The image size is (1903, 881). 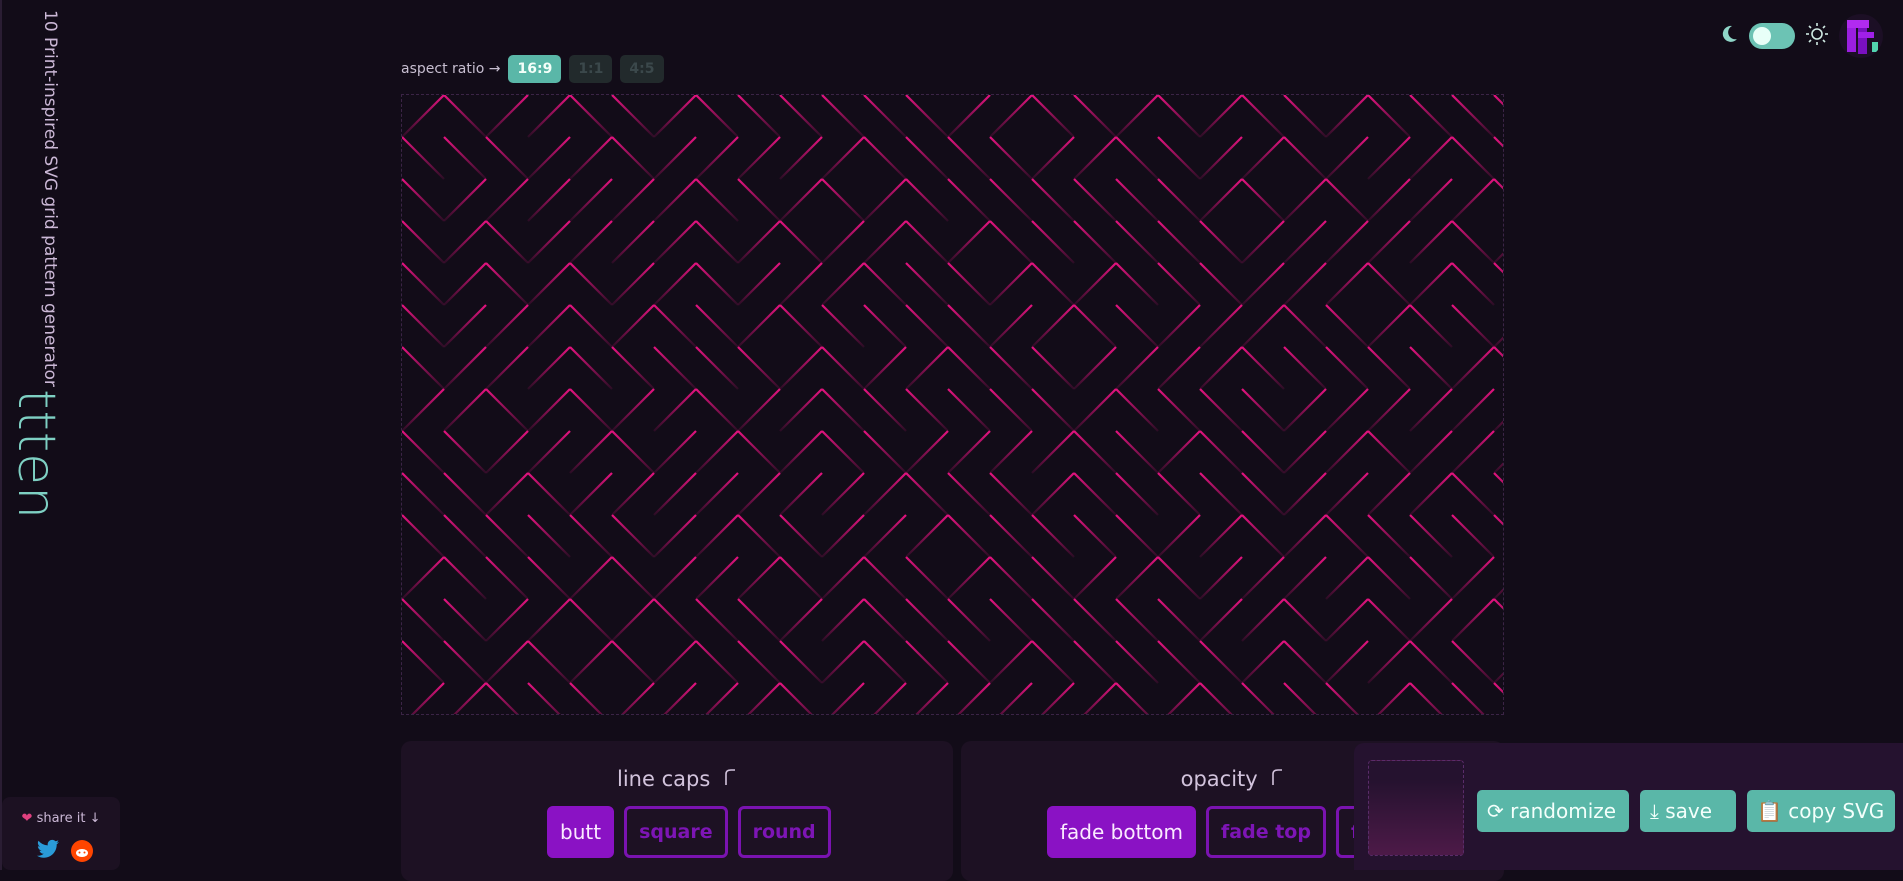 What do you see at coordinates (642, 69) in the screenshot?
I see `aspect-4-5-button: 4:5` at bounding box center [642, 69].